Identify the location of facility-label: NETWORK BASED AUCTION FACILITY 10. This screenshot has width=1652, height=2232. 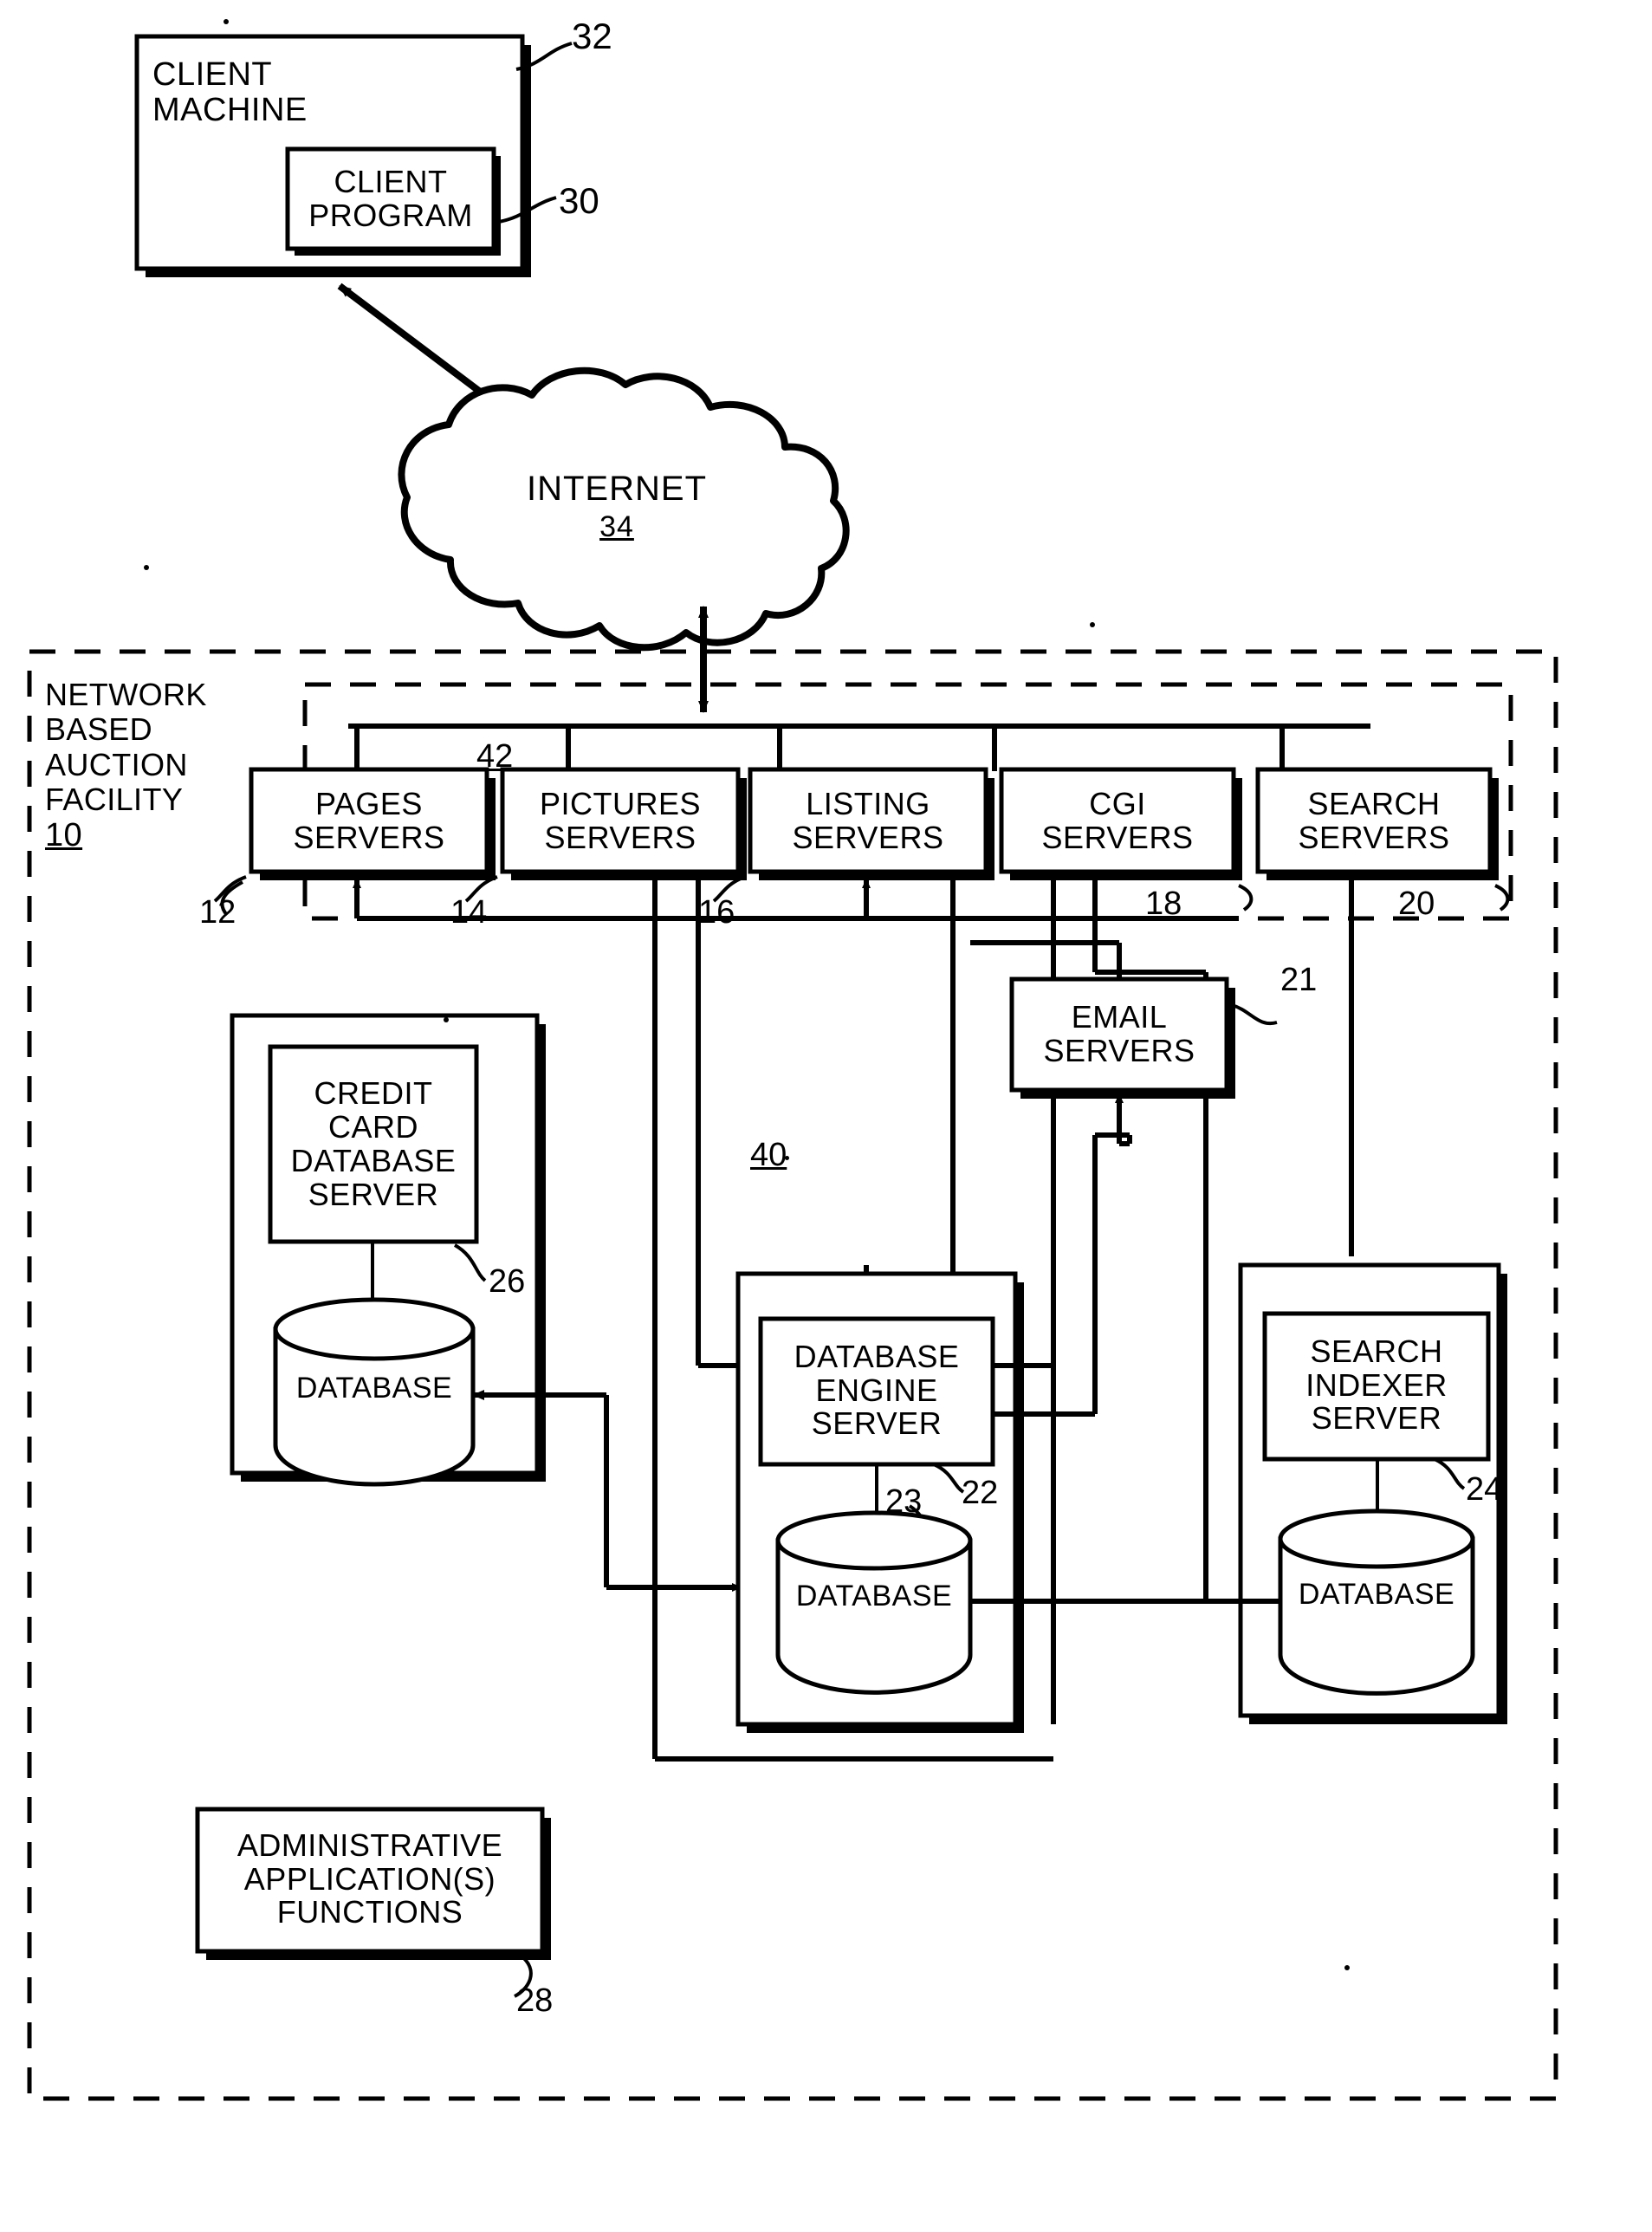
(126, 766).